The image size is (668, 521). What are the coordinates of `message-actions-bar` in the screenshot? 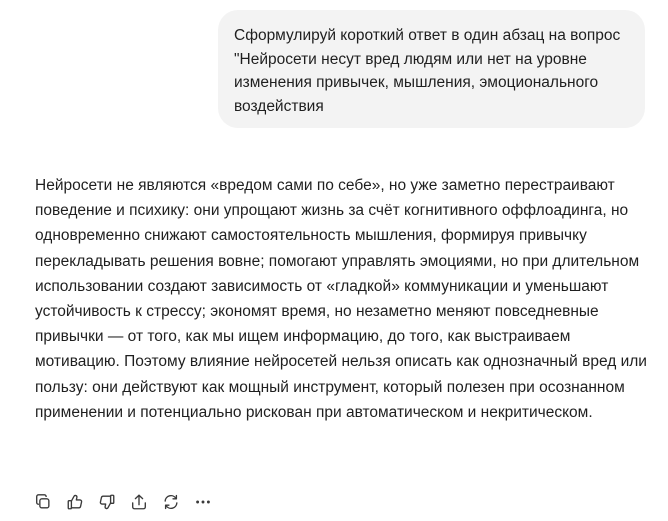 It's located at (130, 502).